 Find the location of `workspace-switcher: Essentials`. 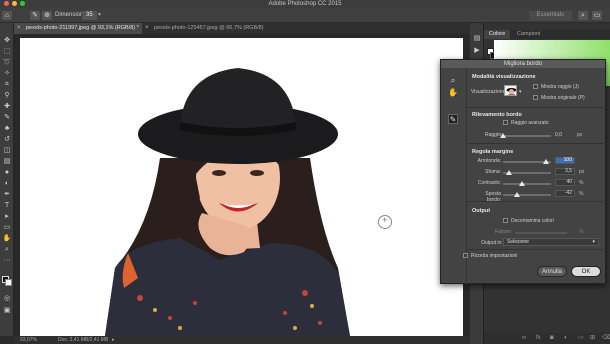

workspace-switcher: Essentials is located at coordinates (550, 15).